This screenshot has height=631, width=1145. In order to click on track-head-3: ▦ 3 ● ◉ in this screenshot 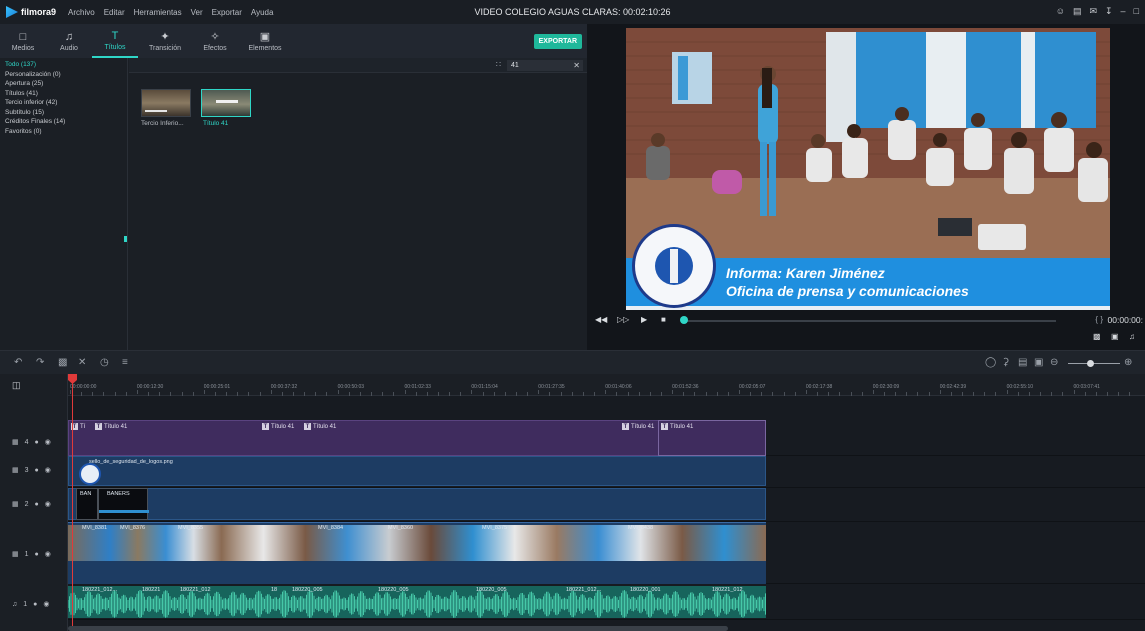, I will do `click(34, 470)`.